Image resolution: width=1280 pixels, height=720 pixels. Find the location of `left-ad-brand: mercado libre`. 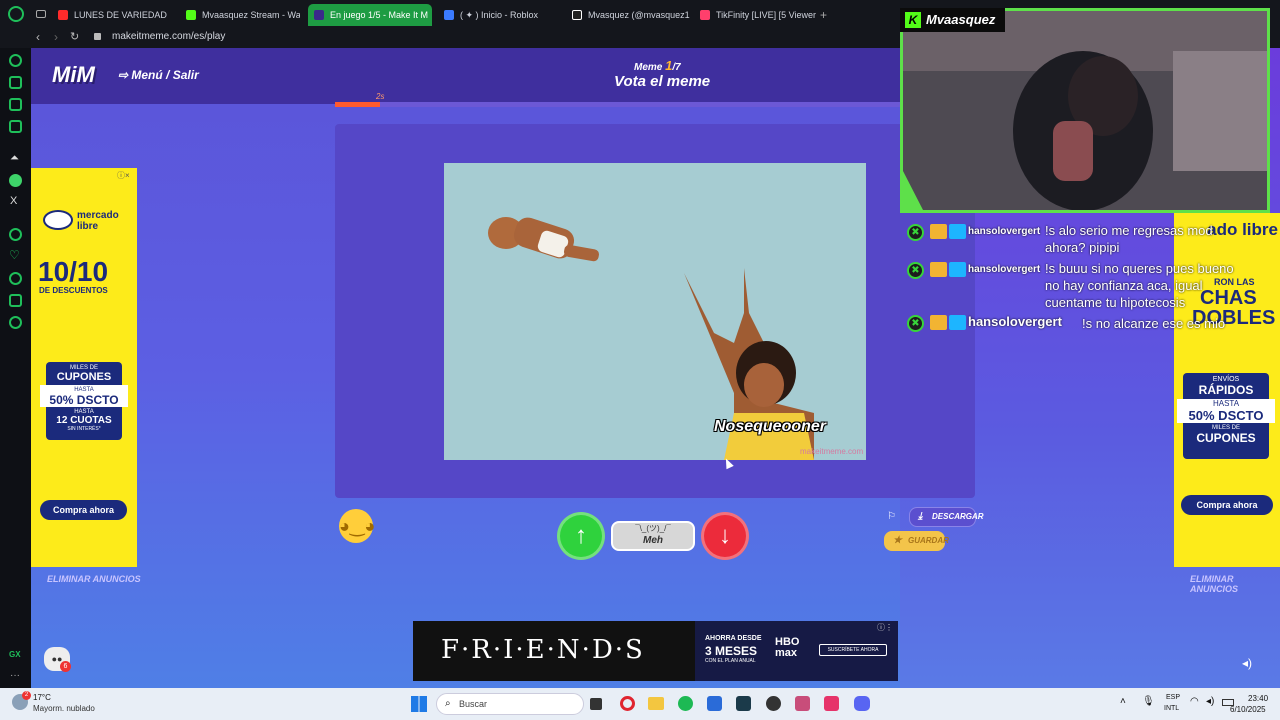

left-ad-brand: mercado libre is located at coordinates (98, 221).